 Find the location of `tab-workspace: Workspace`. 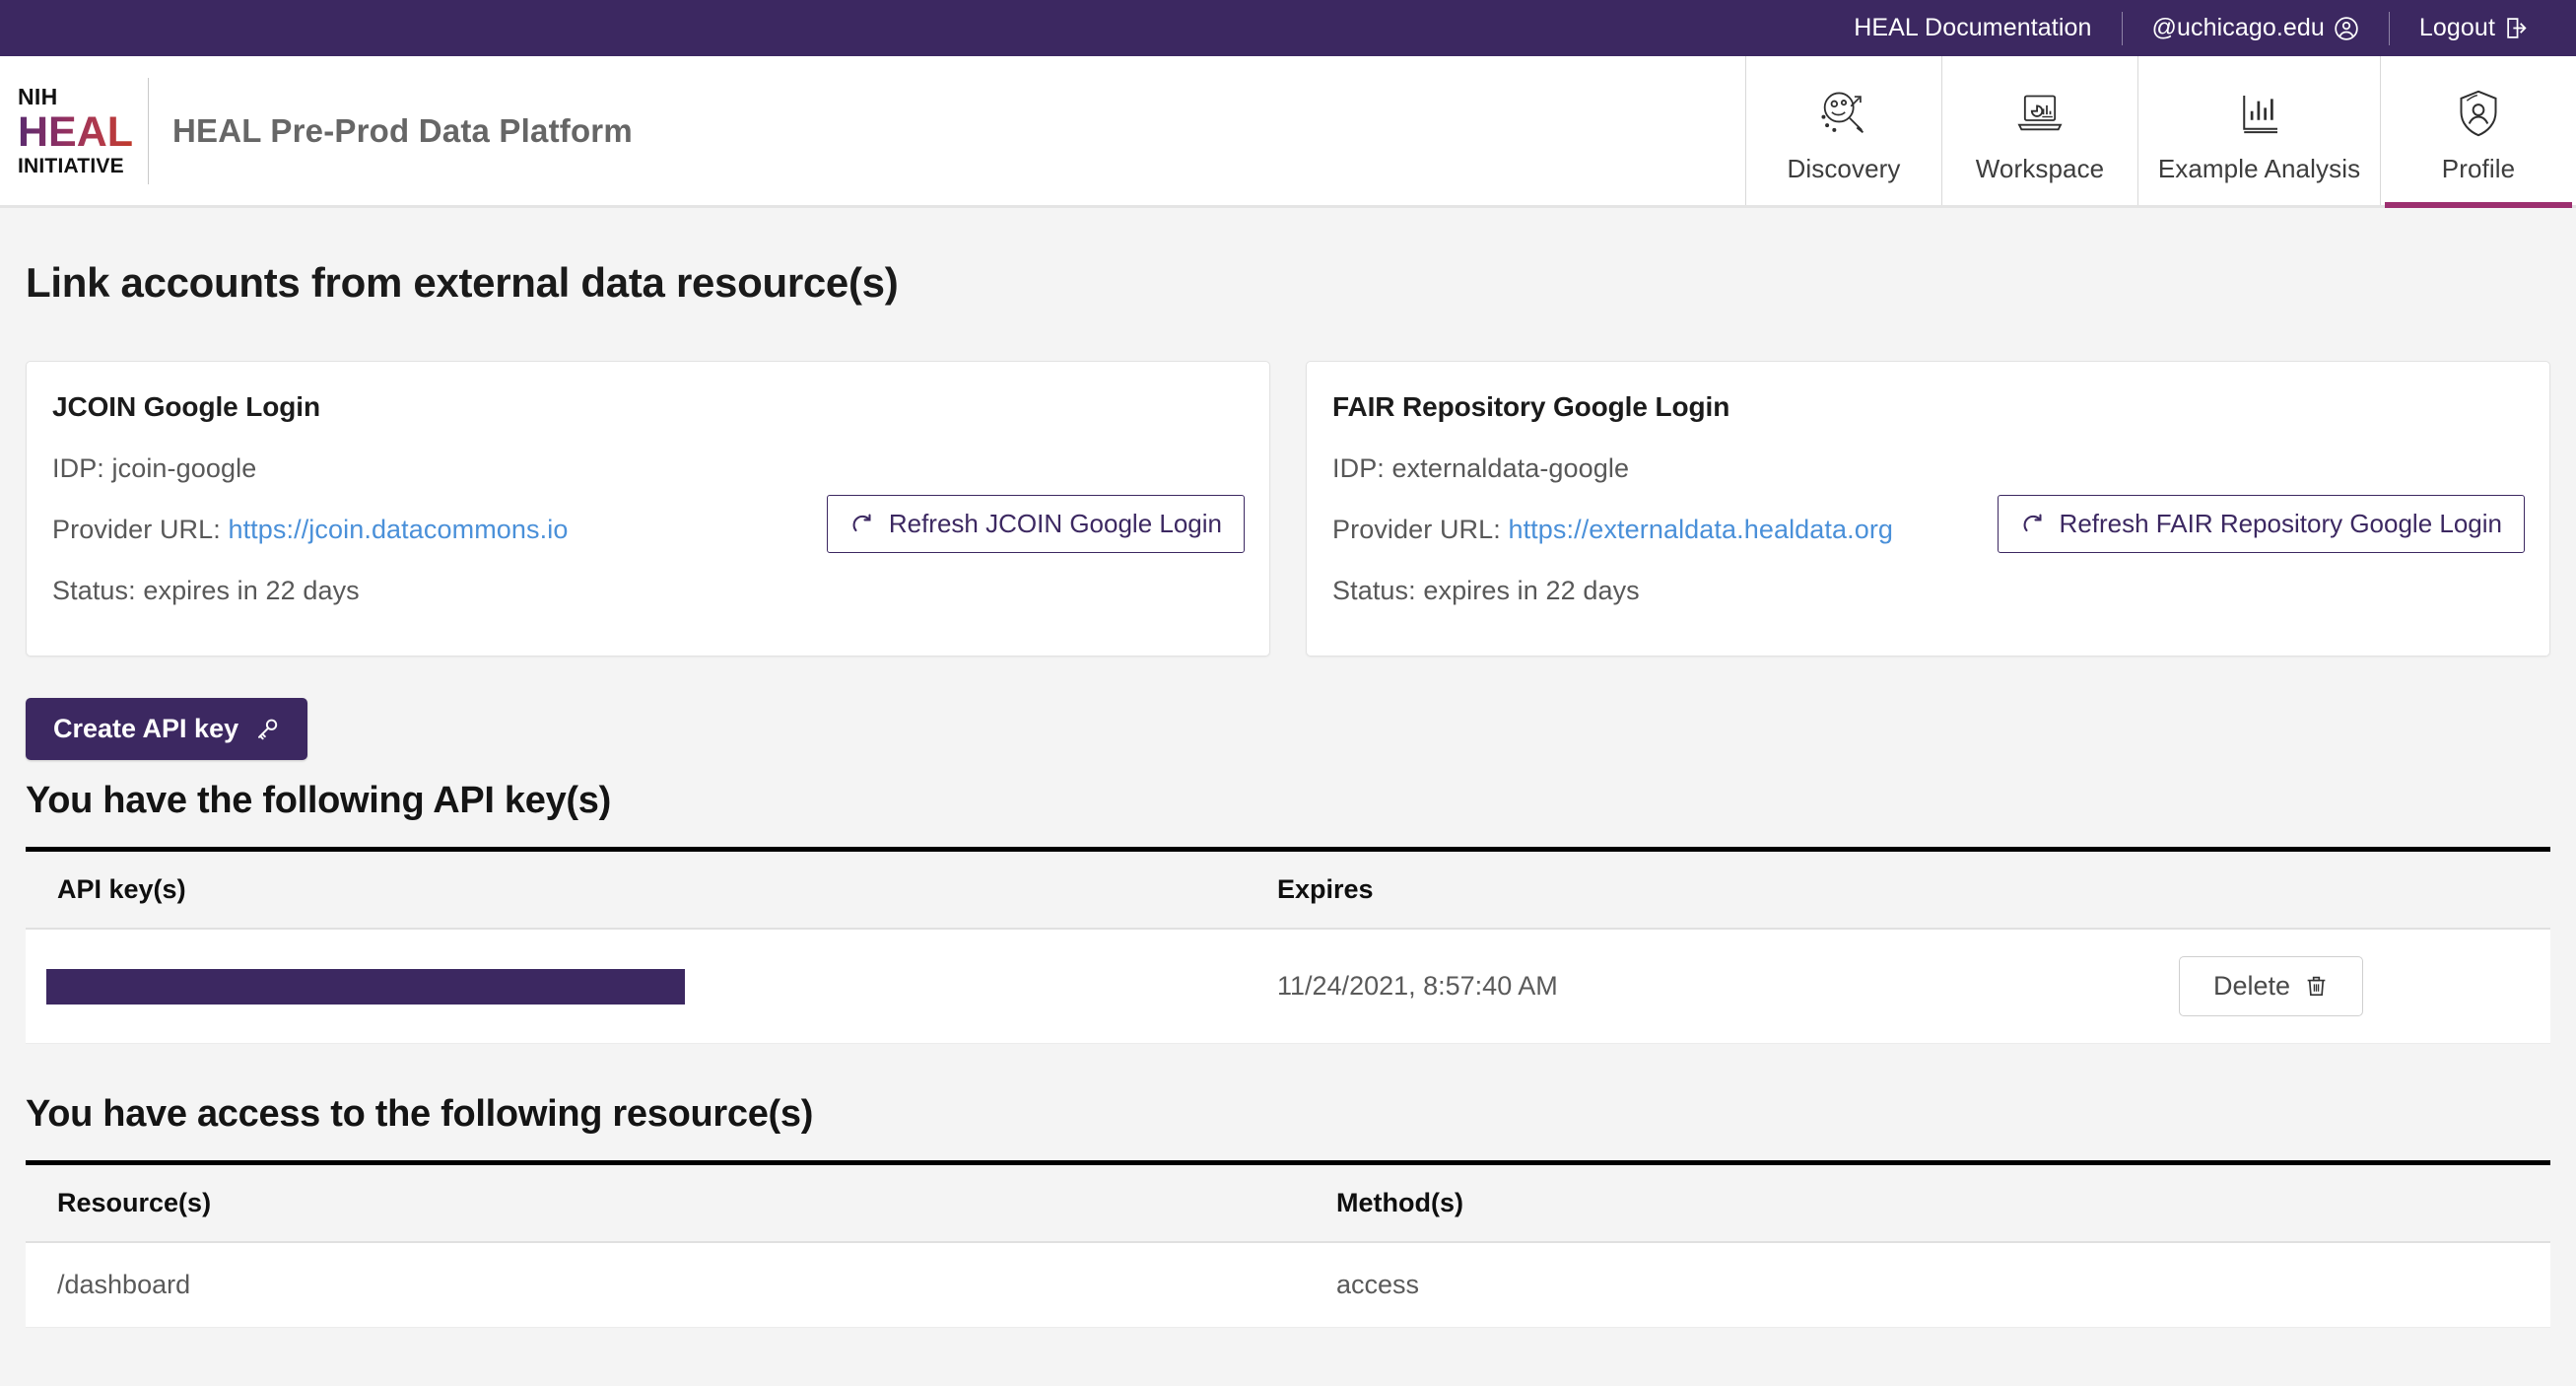

tab-workspace: Workspace is located at coordinates (2039, 130).